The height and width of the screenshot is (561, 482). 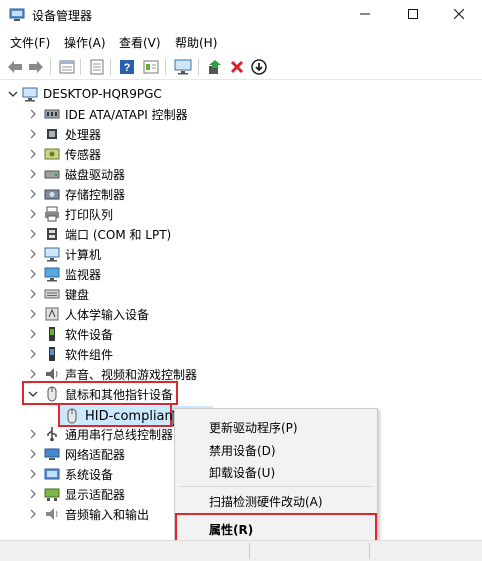 What do you see at coordinates (183, 67) in the screenshot?
I see `monitor-icon` at bounding box center [183, 67].